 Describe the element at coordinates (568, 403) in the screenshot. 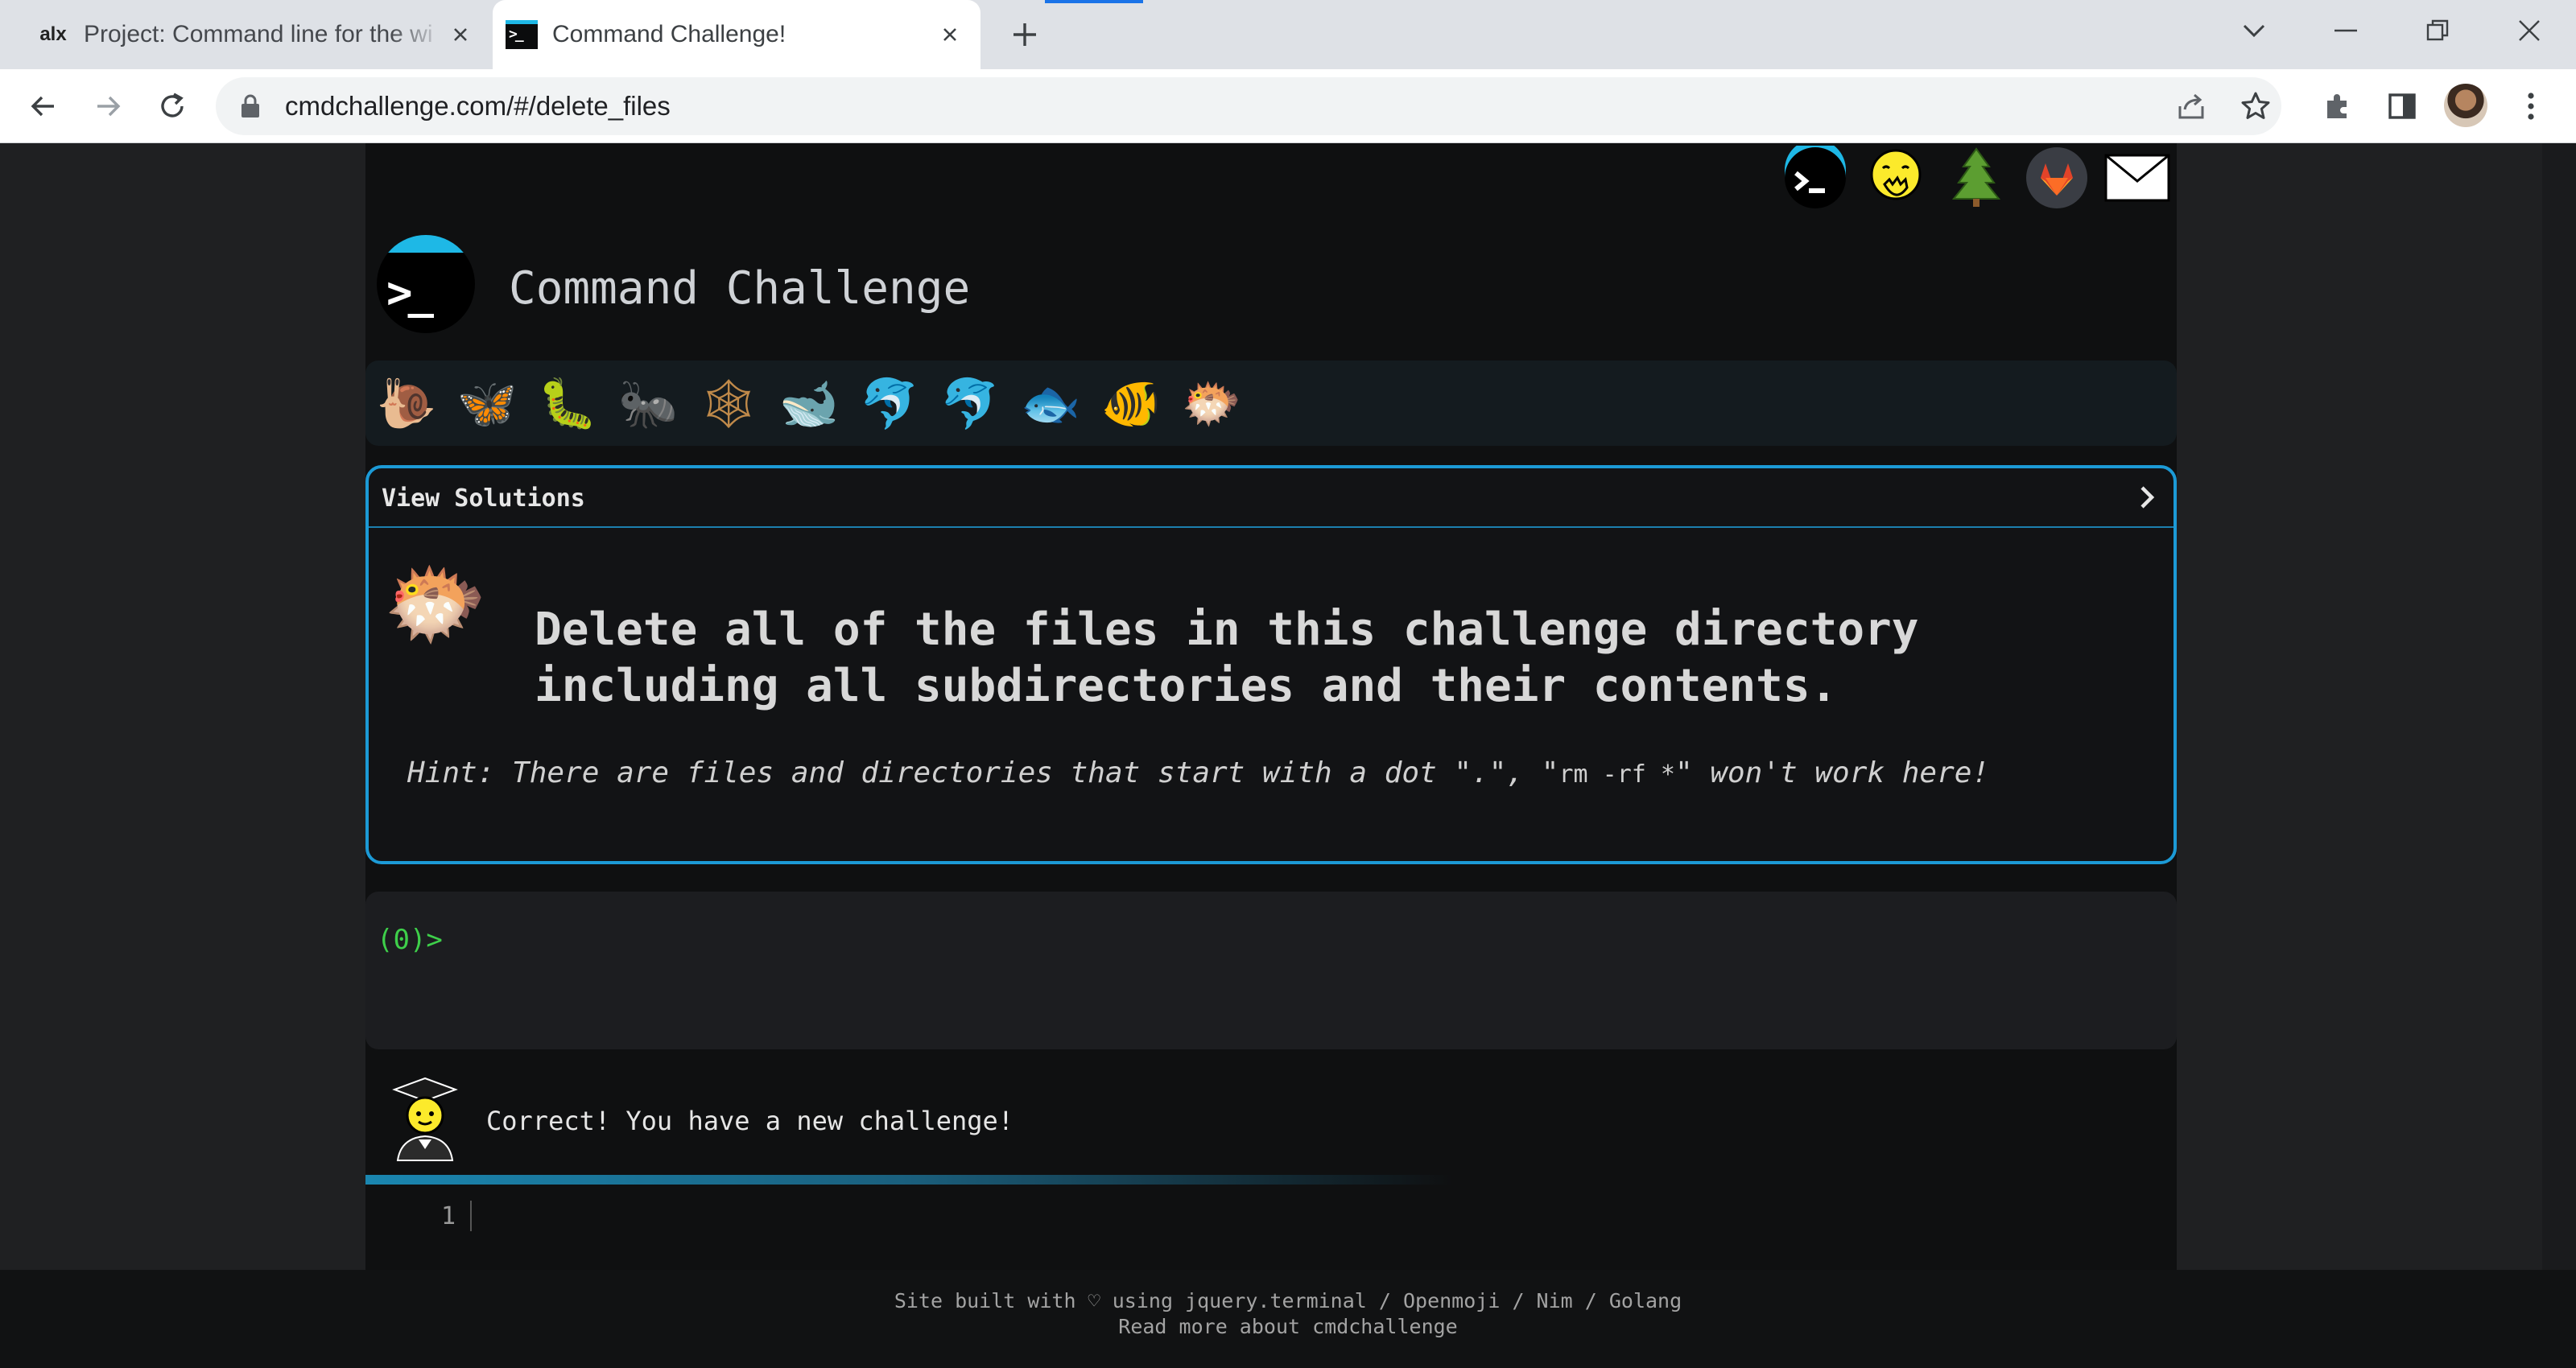

I see `caterpillar-level-icon: 🐛` at that location.